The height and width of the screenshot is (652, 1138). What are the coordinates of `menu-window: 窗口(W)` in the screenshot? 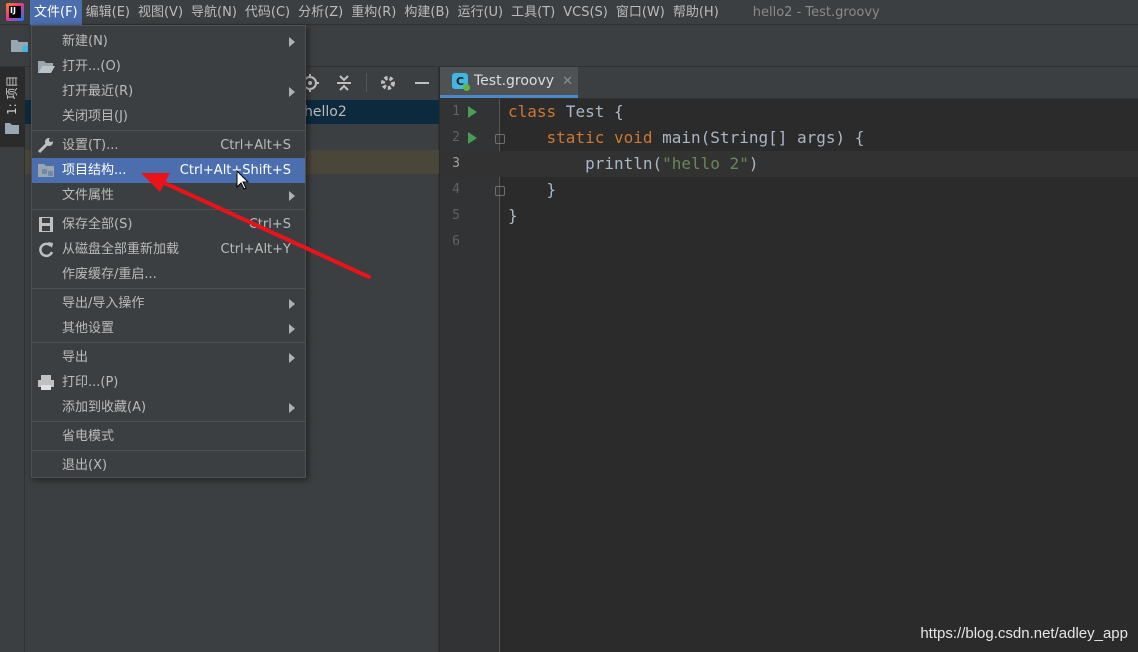 It's located at (640, 12).